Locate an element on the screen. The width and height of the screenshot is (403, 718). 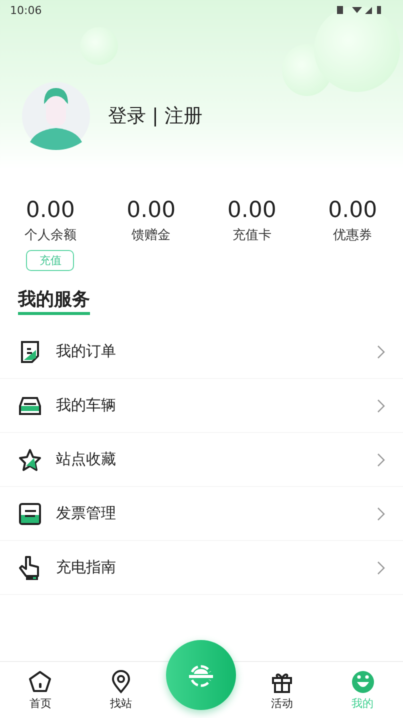
menu-item: 站点收藏 is located at coordinates (201, 460).